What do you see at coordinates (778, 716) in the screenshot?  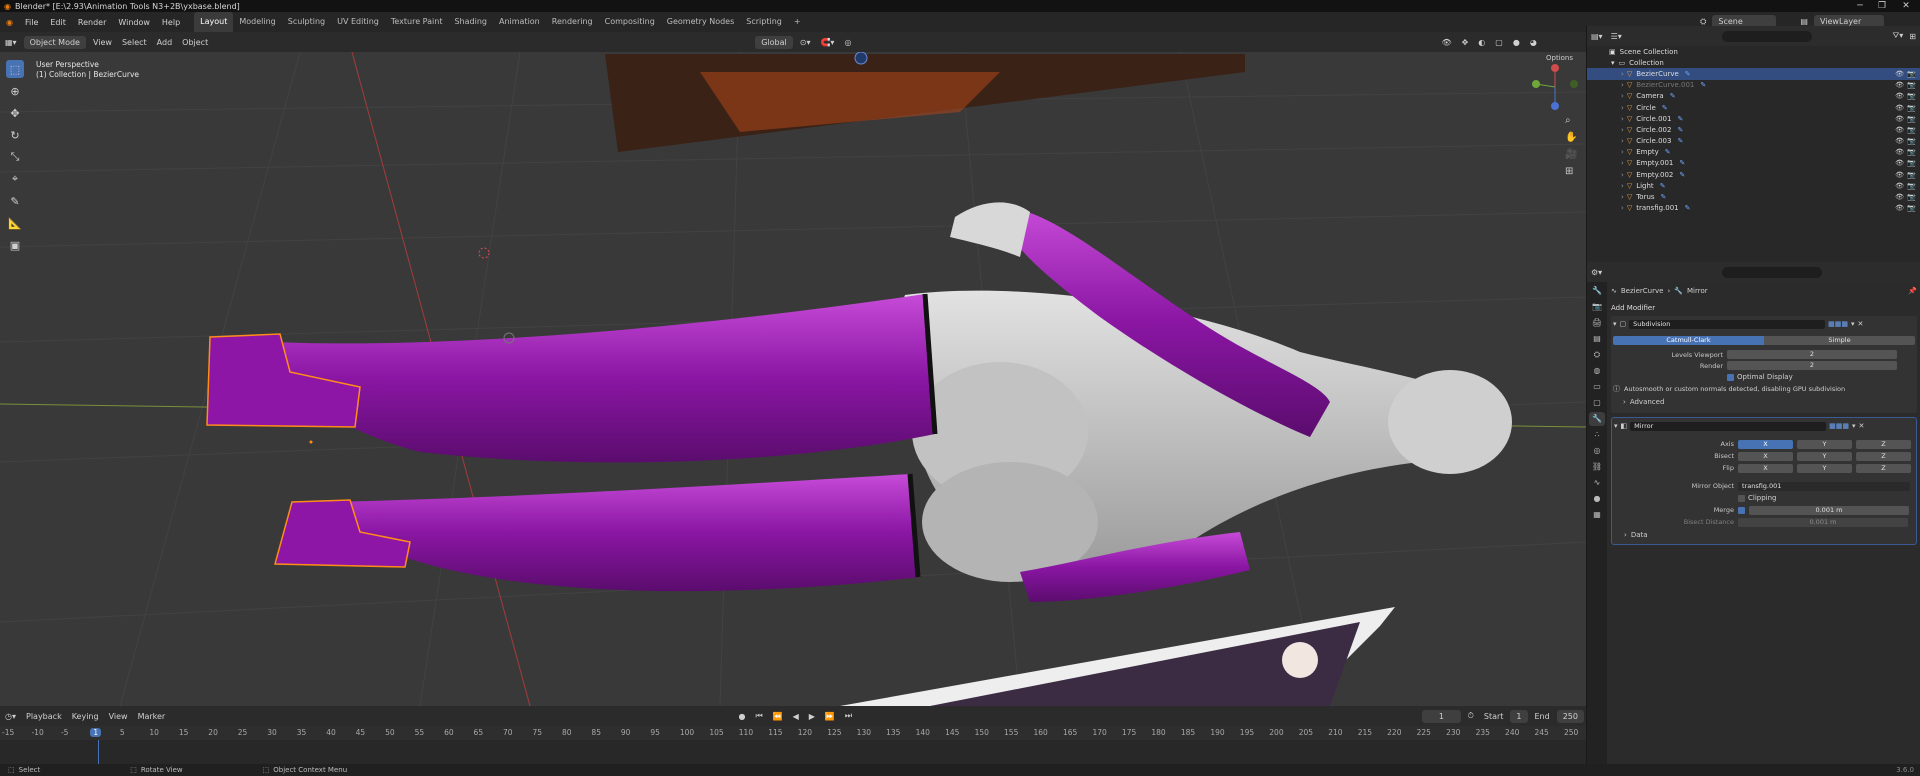 I see `prev-key-icon: ⏪` at bounding box center [778, 716].